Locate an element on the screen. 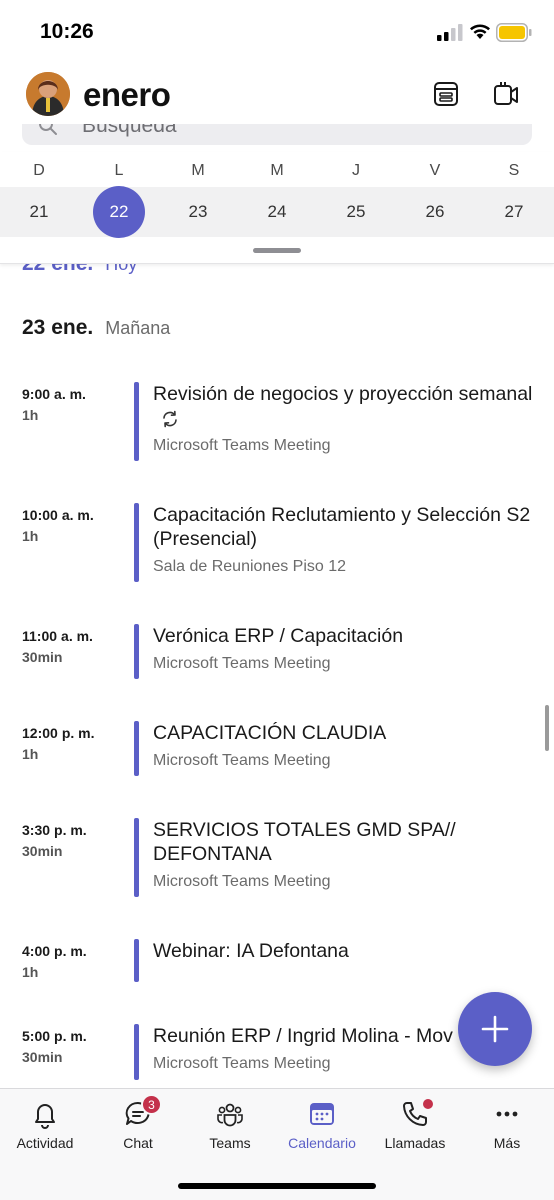 The height and width of the screenshot is (1200, 554). weekday-label: L is located at coordinates (119, 170).